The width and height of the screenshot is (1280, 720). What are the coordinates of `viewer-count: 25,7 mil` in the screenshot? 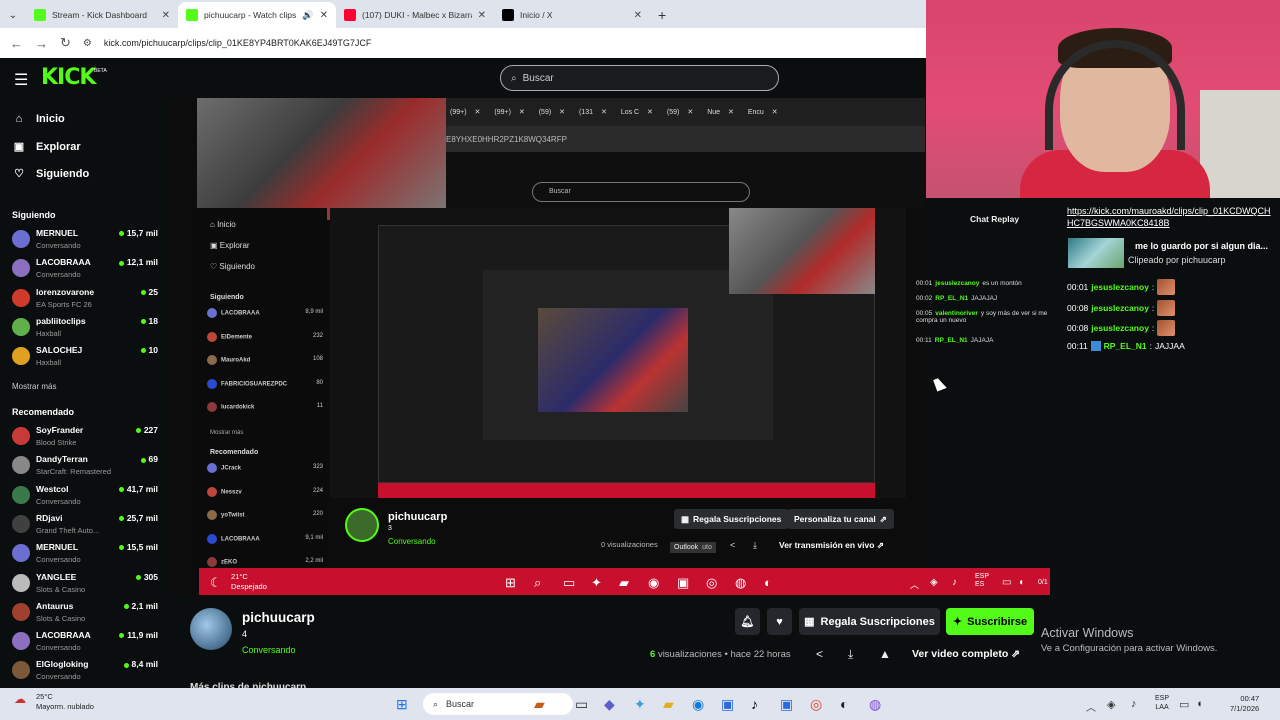 It's located at (138, 518).